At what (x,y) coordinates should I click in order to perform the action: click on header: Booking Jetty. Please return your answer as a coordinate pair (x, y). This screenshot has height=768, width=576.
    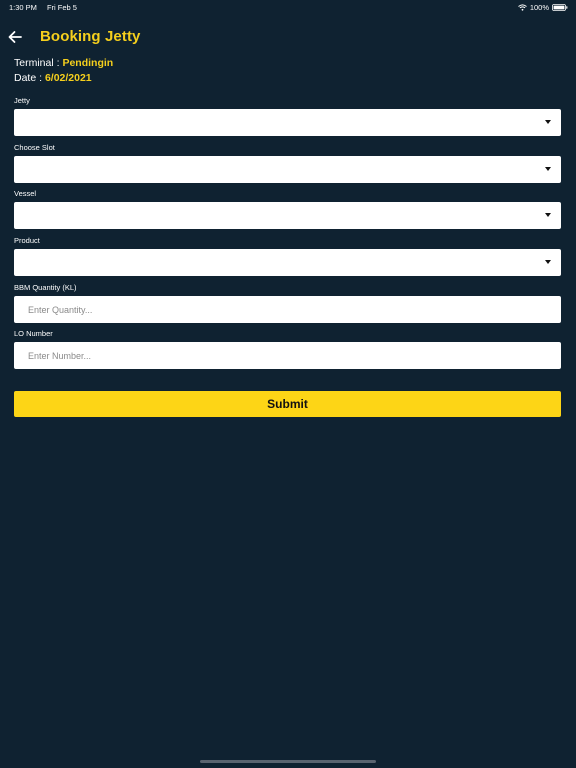
    Looking at the image, I should click on (288, 38).